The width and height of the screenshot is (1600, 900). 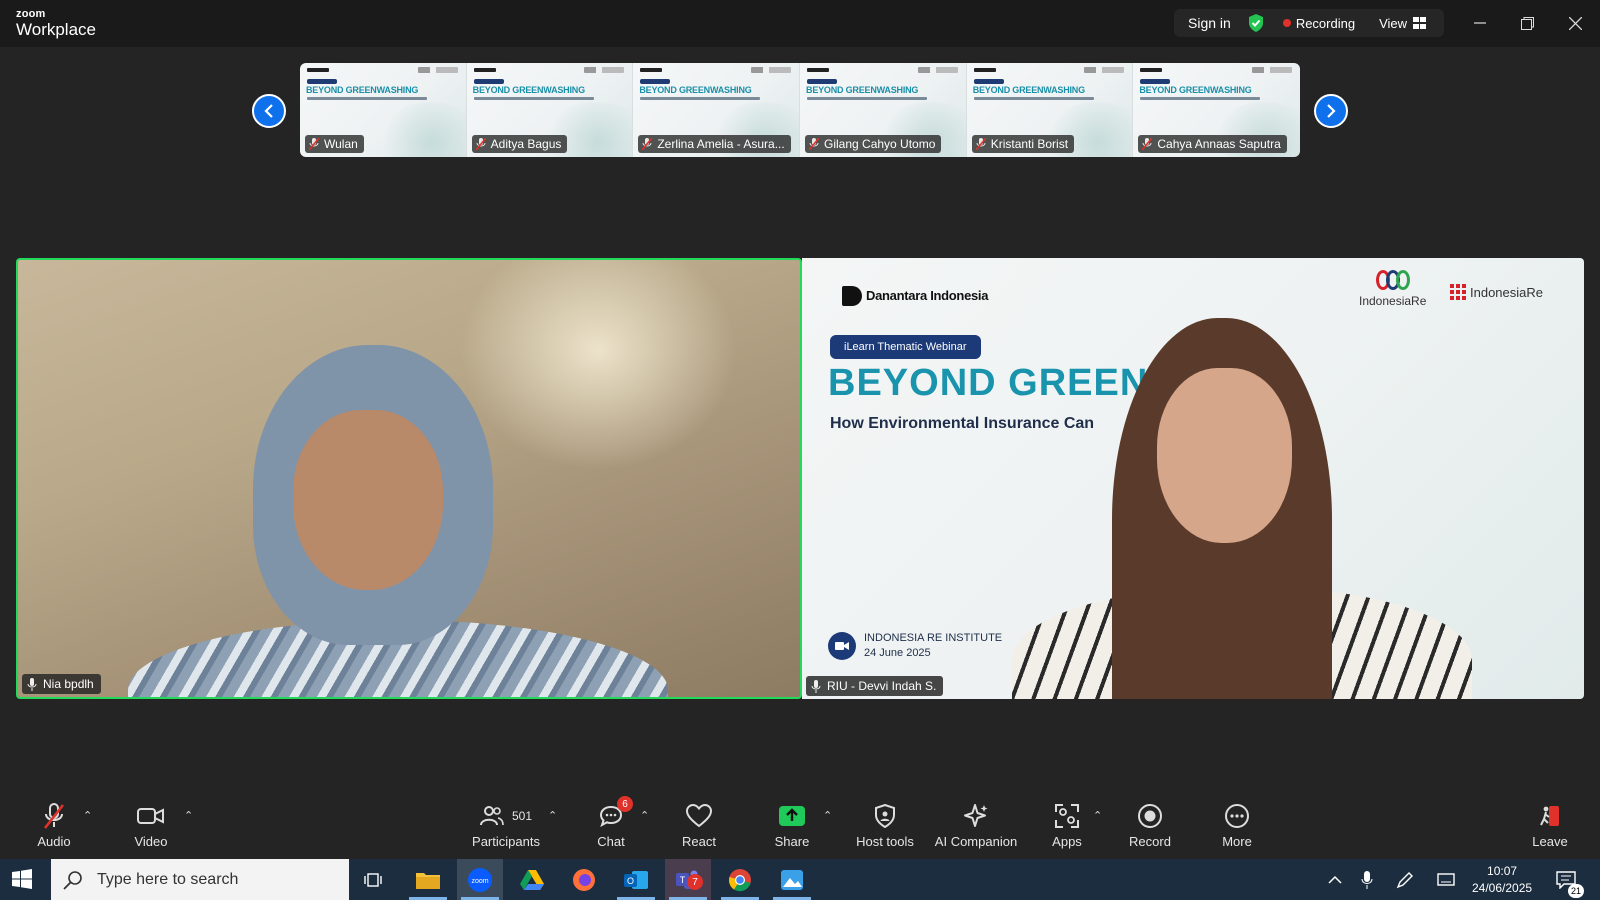 I want to click on taskbar-zoom: zoom, so click(x=480, y=879).